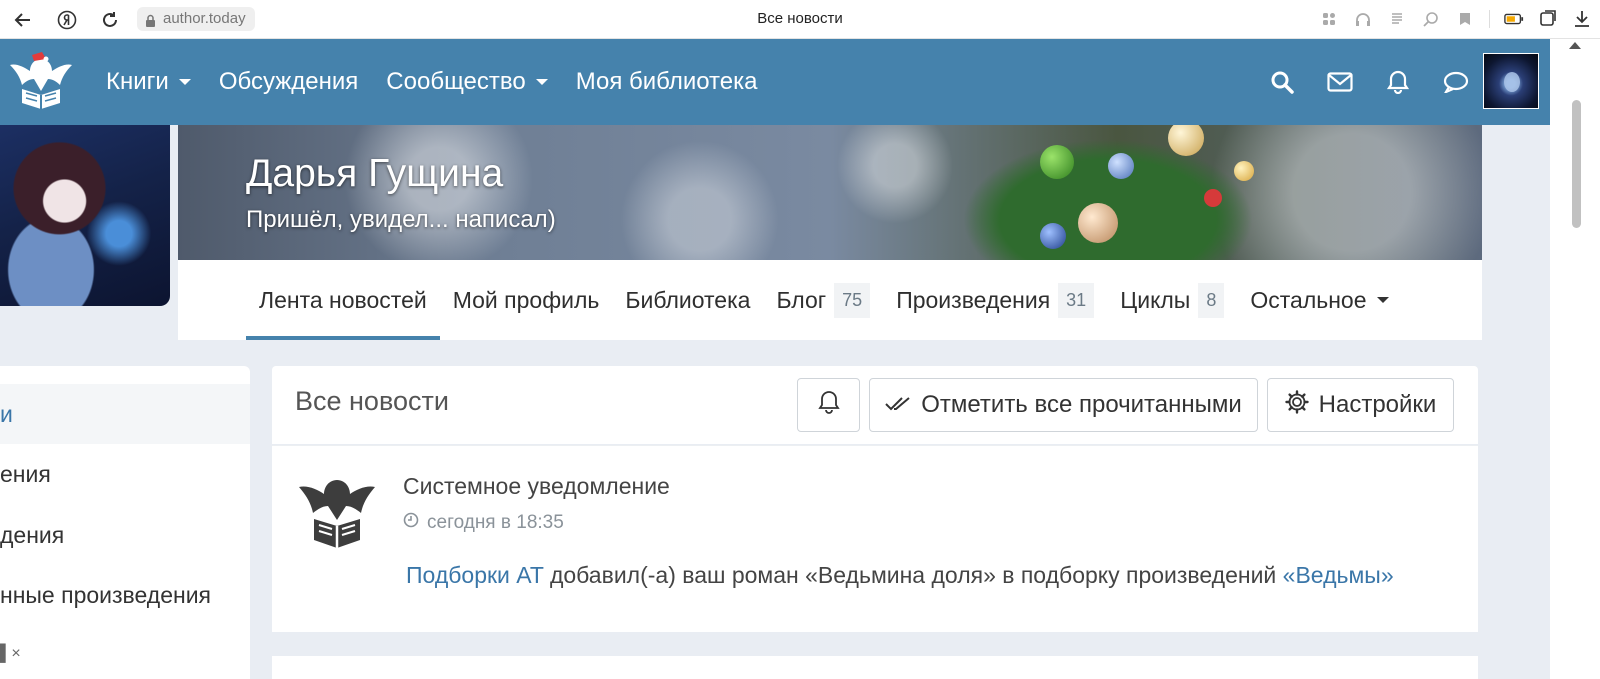 The width and height of the screenshot is (1600, 679). Describe the element at coordinates (10, 654) in the screenshot. I see `sidebar-extra: ▌×` at that location.